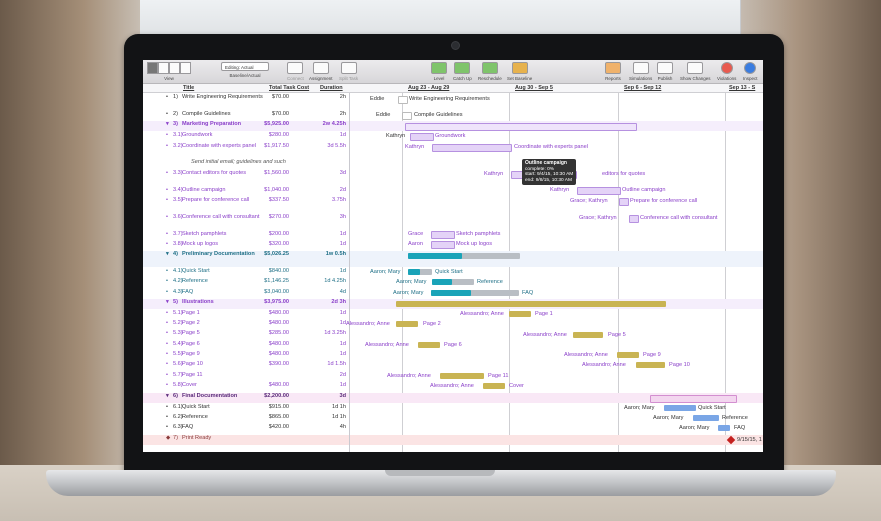 Image resolution: width=881 pixels, height=521 pixels. Describe the element at coordinates (246, 366) in the screenshot. I see `task-row: • 5.6) Page 10 $390.00 1d 1.5h` at that location.